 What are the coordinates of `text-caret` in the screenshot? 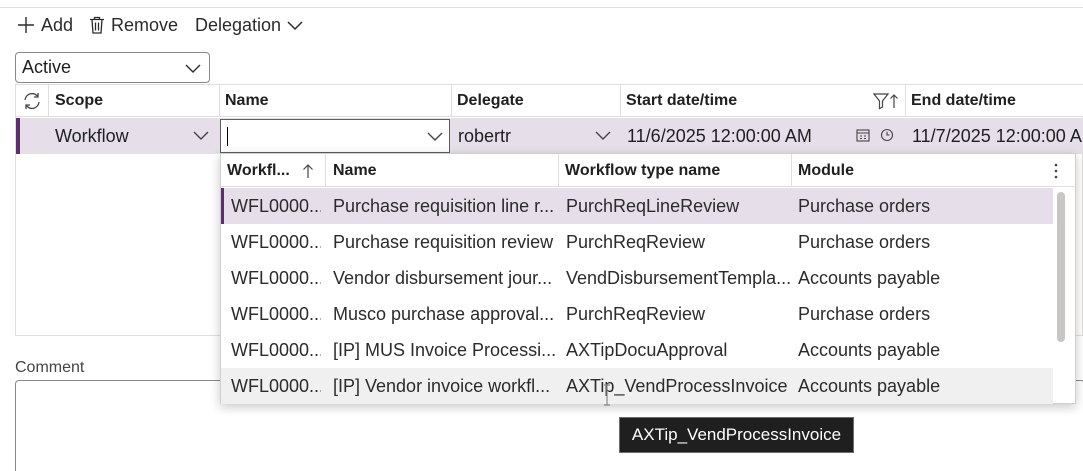 It's located at (227, 136).